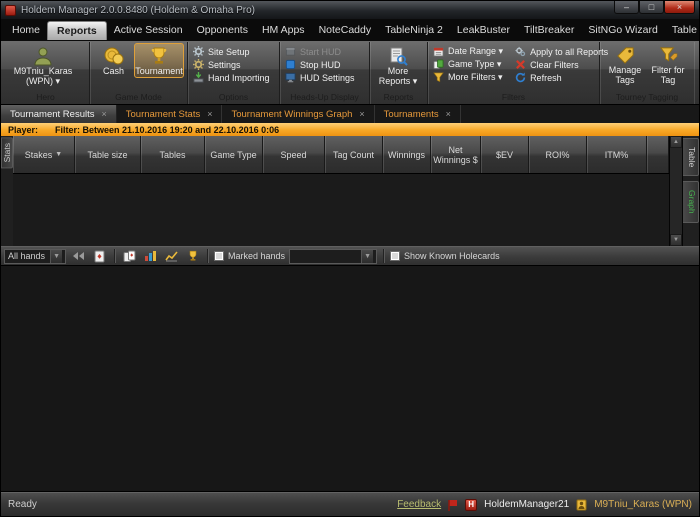  I want to click on table-body-empty, so click(341, 209).